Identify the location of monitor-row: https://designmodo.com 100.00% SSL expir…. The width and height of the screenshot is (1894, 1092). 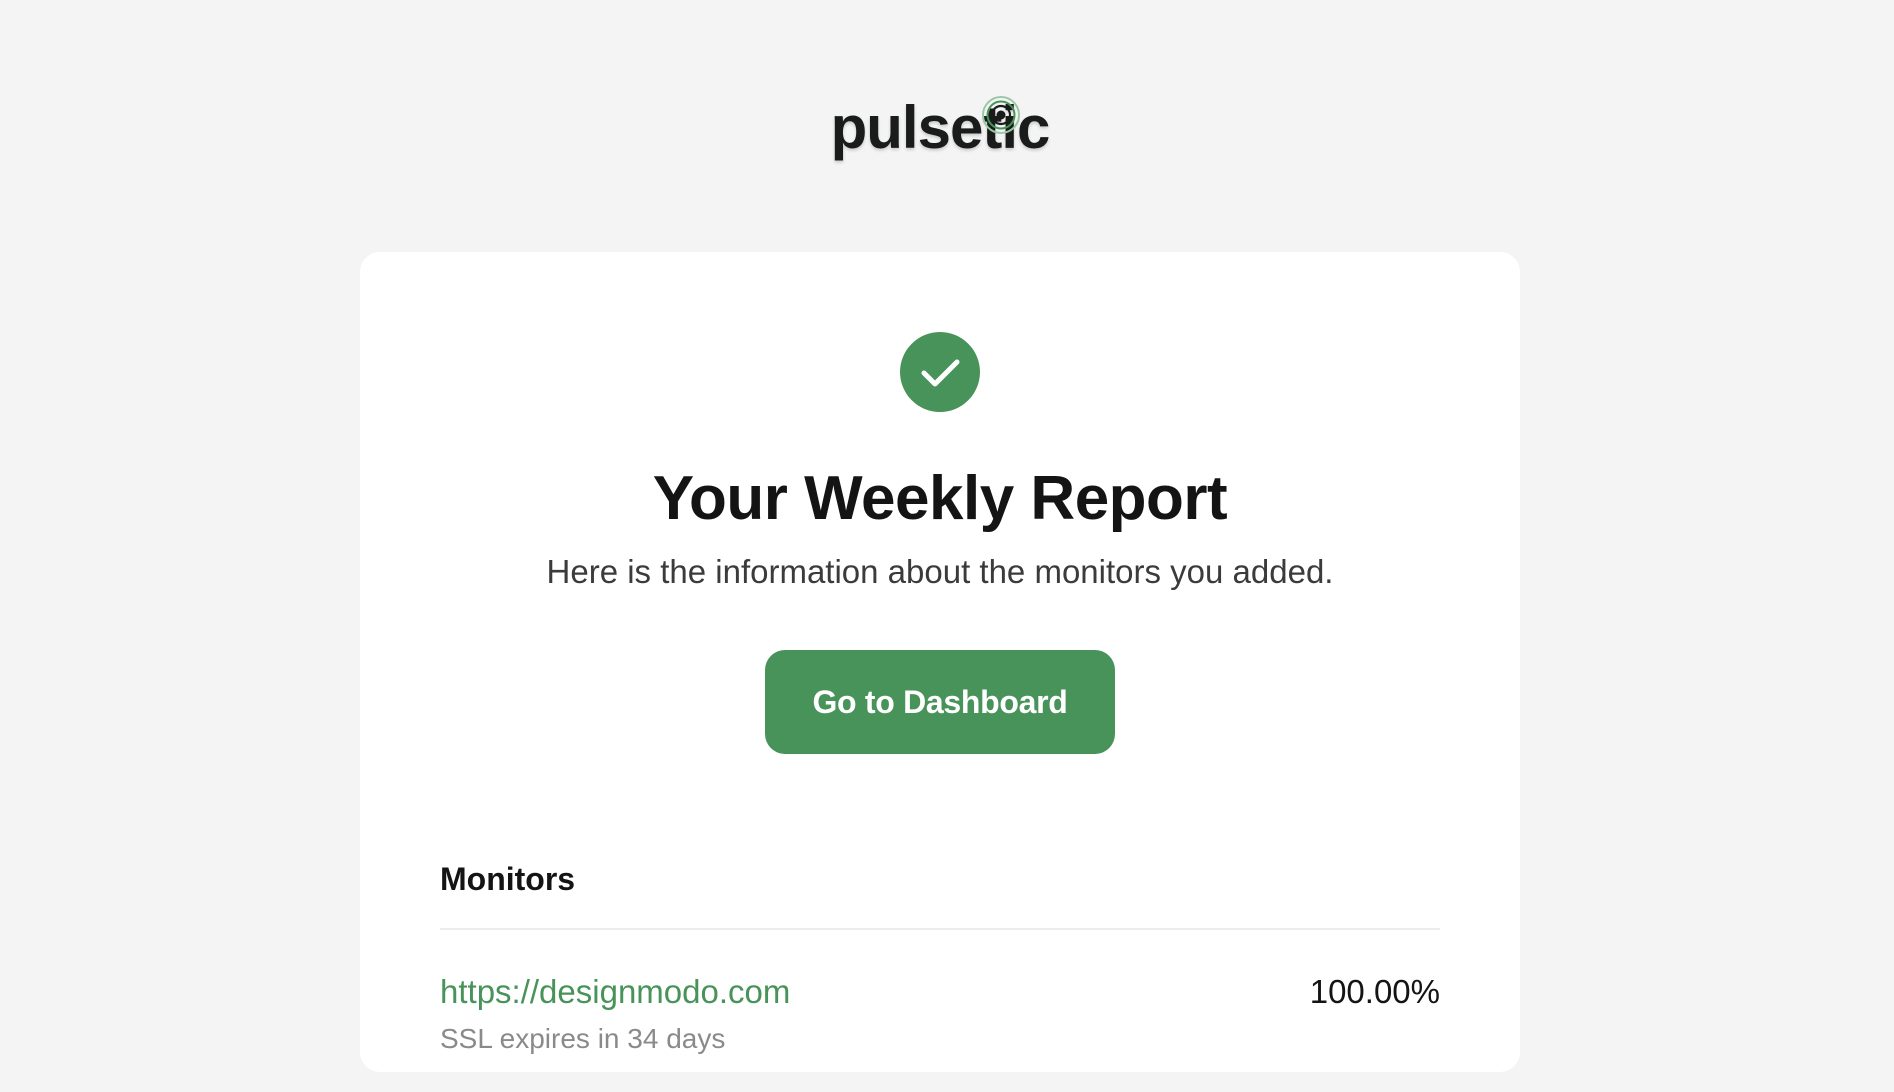
(940, 1032).